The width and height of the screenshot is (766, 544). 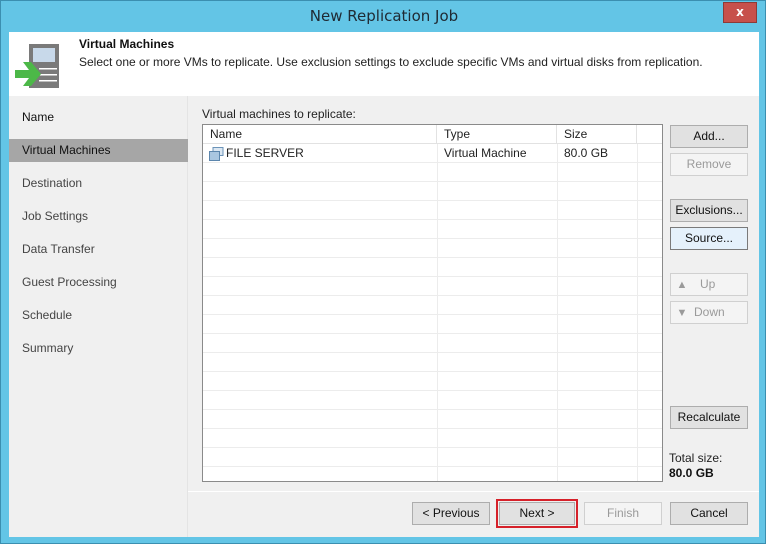 What do you see at coordinates (265, 153) in the screenshot?
I see `vm-name: FILE SERVER` at bounding box center [265, 153].